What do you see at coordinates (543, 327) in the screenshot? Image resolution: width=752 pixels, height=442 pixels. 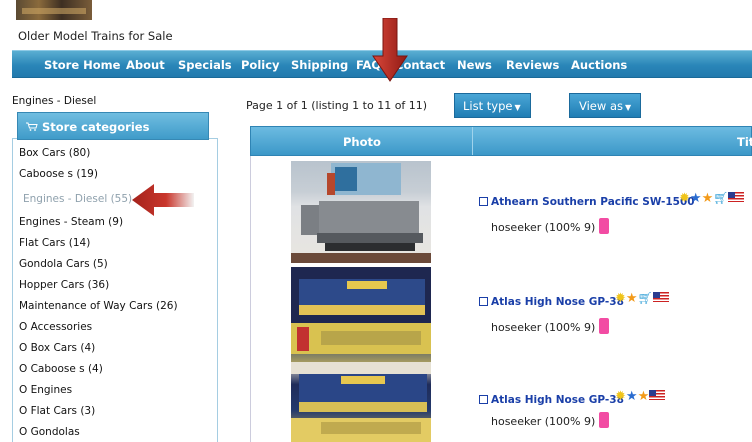 I see `seller-name-2: hoseeker (100% 9)` at bounding box center [543, 327].